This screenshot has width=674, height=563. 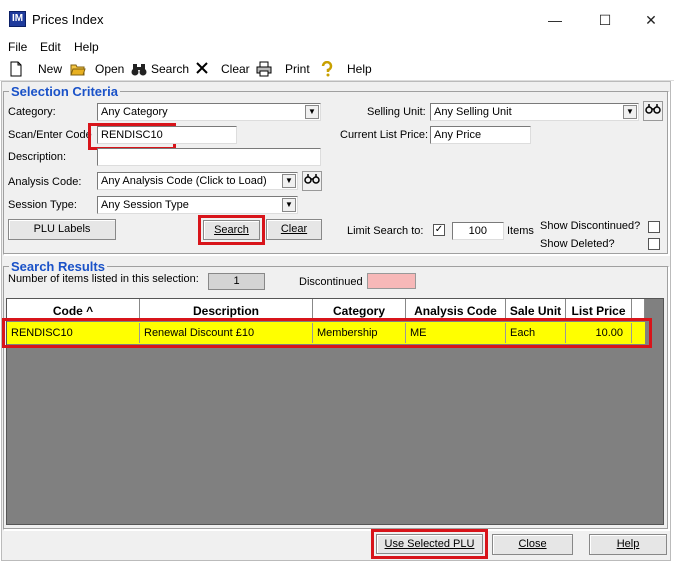 What do you see at coordinates (473, 112) in the screenshot?
I see `selling-unit-value: Any Selling Unit` at bounding box center [473, 112].